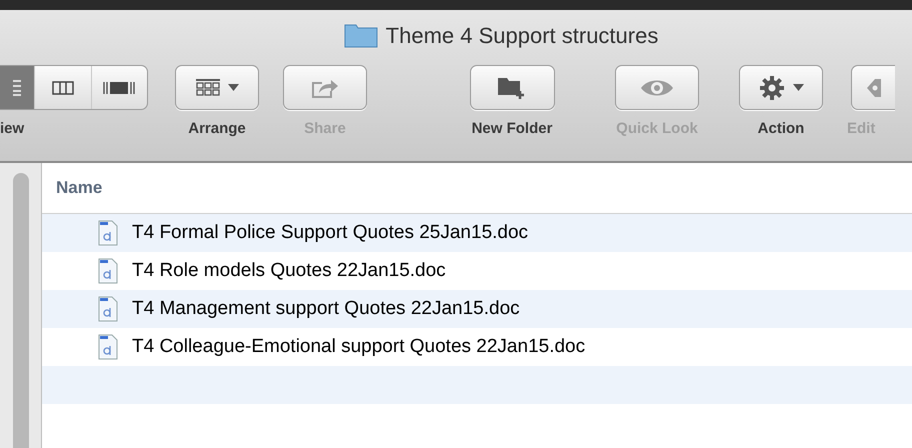  I want to click on file-row: T4 Formal Police Support Quotes 25Jan15.doc, so click(477, 233).